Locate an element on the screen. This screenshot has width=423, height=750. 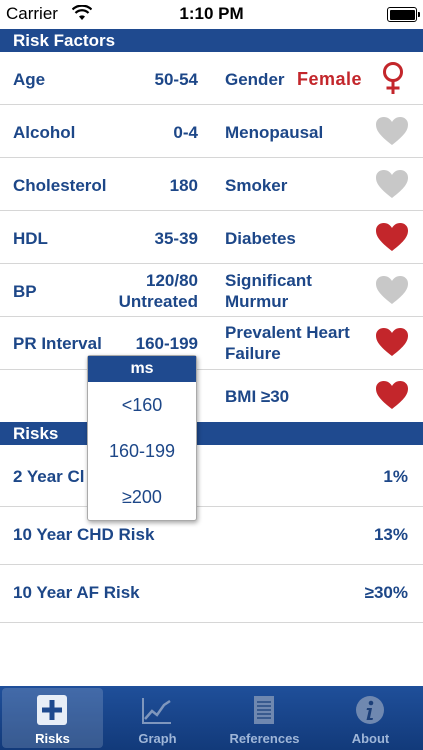
risk-value: 13% is located at coordinates (390, 534).